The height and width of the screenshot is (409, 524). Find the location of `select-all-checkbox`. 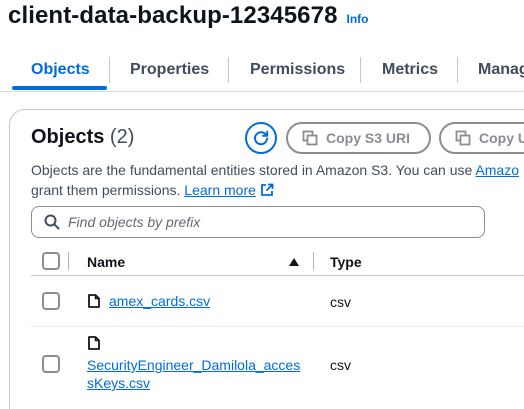

select-all-checkbox is located at coordinates (51, 261).